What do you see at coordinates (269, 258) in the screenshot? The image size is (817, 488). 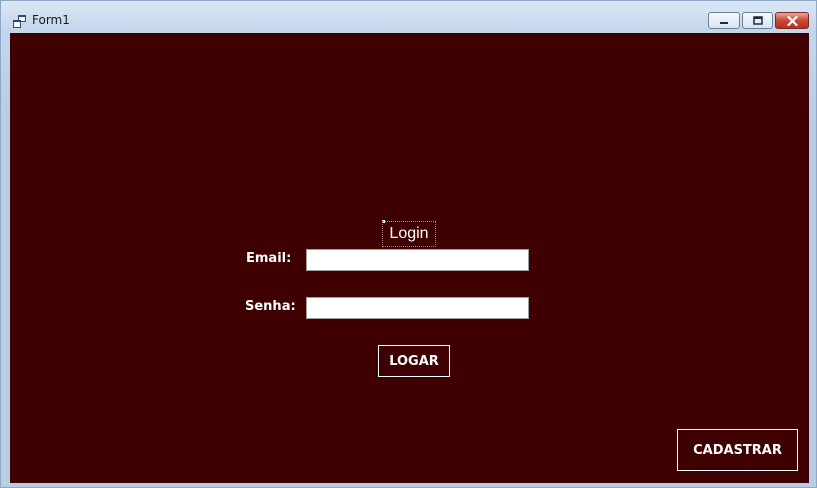 I see `email-label: Email:` at bounding box center [269, 258].